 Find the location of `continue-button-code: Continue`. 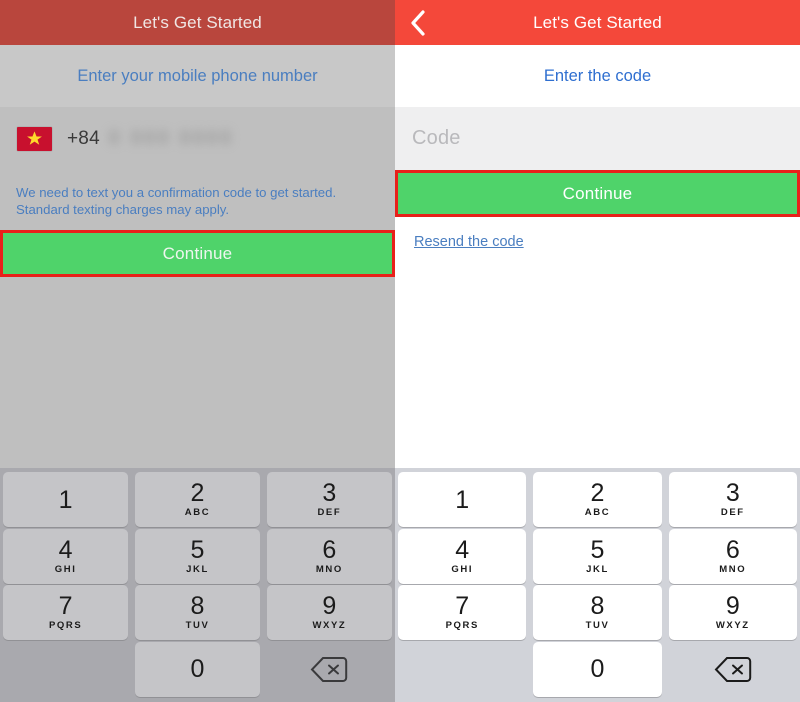

continue-button-code: Continue is located at coordinates (597, 193).